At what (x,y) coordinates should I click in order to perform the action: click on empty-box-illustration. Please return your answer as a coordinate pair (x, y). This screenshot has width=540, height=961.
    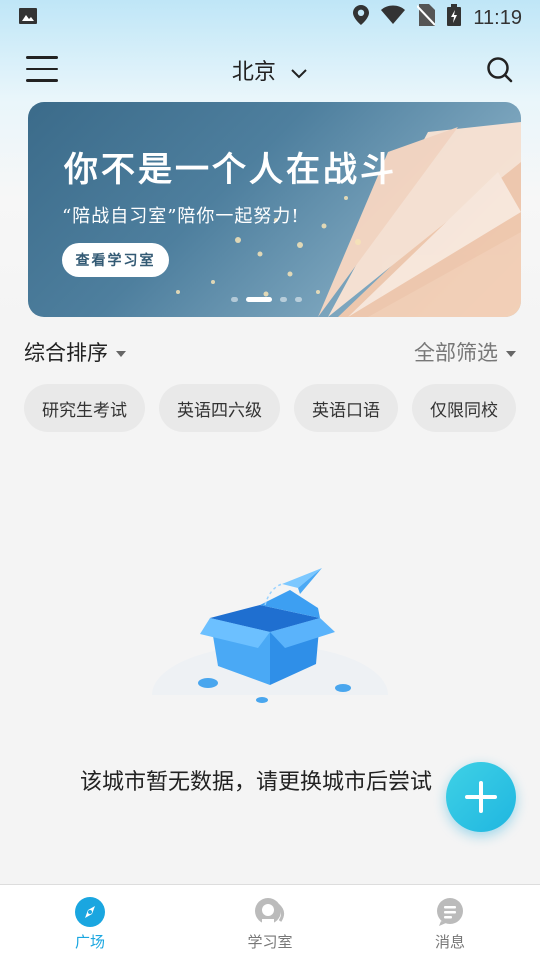
    Looking at the image, I should click on (270, 639).